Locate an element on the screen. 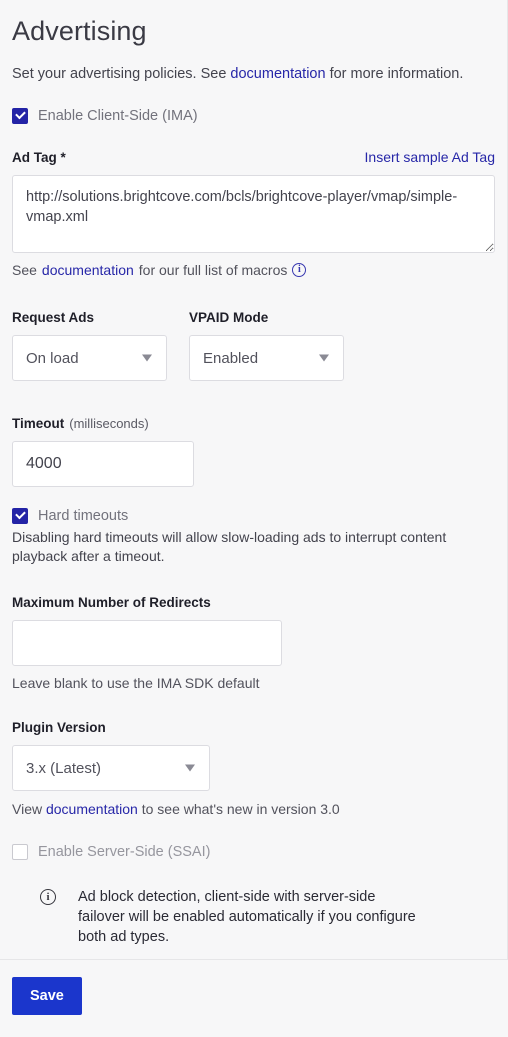 This screenshot has height=1037, width=508. vpaid-mode-select: Enabled is located at coordinates (266, 358).